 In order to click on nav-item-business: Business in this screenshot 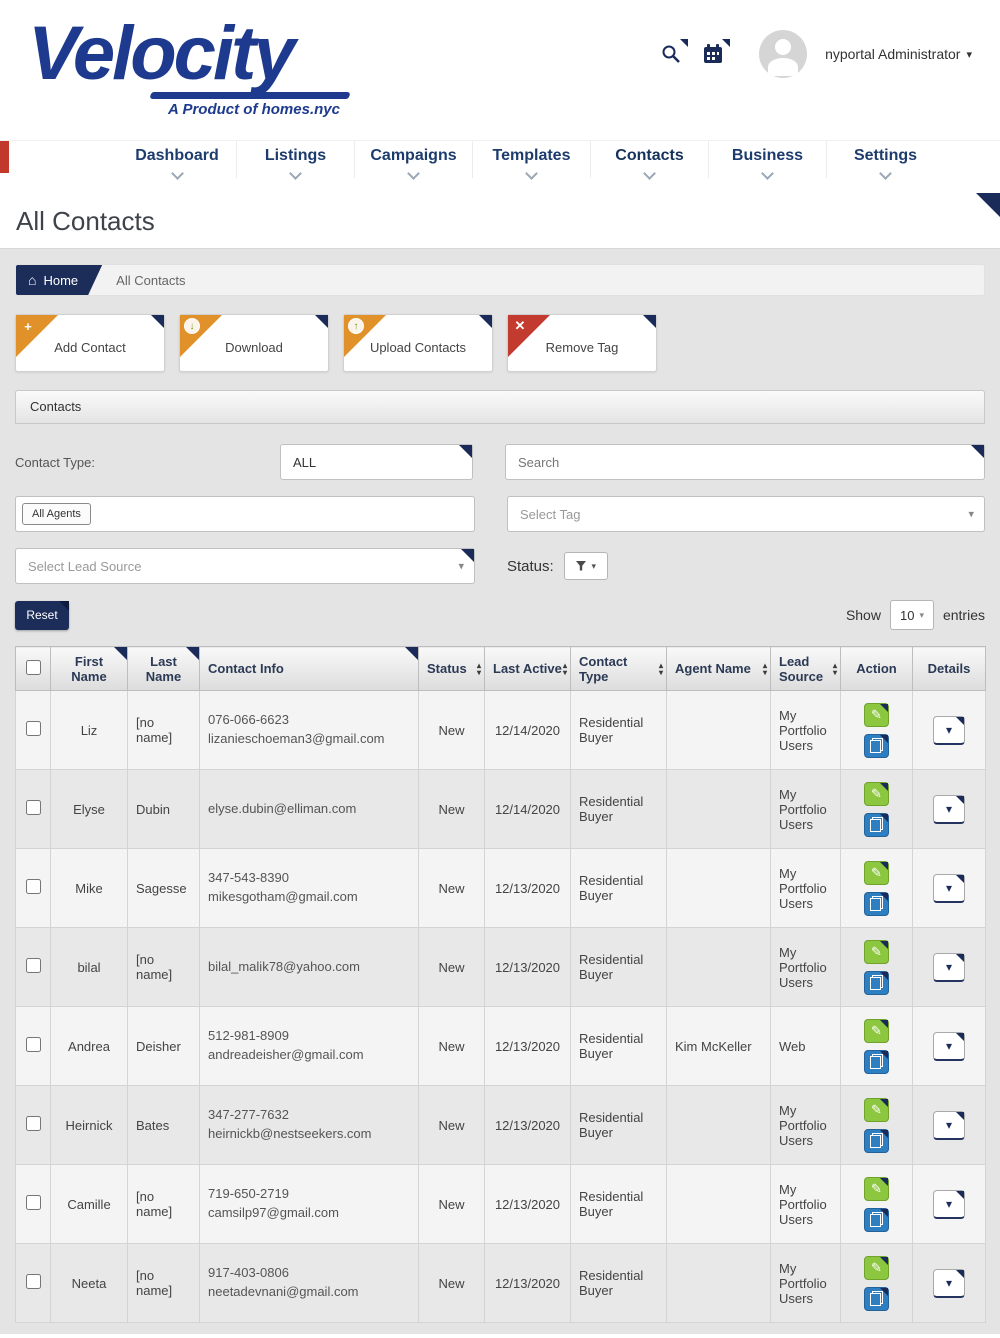, I will do `click(767, 160)`.